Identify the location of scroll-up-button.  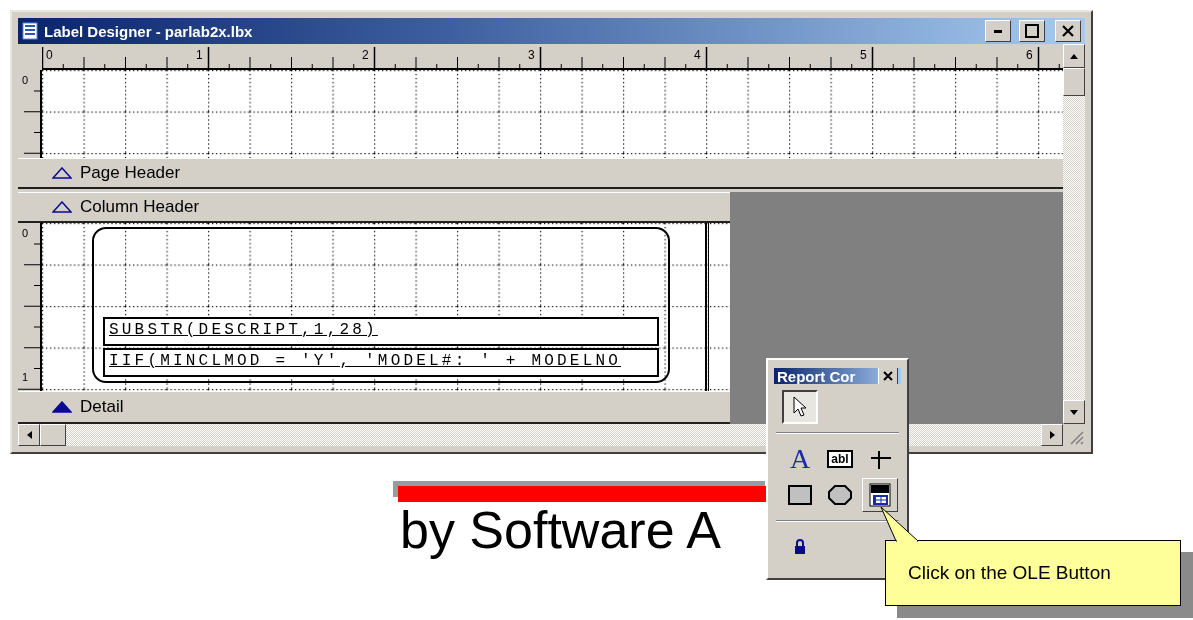
(1074, 56).